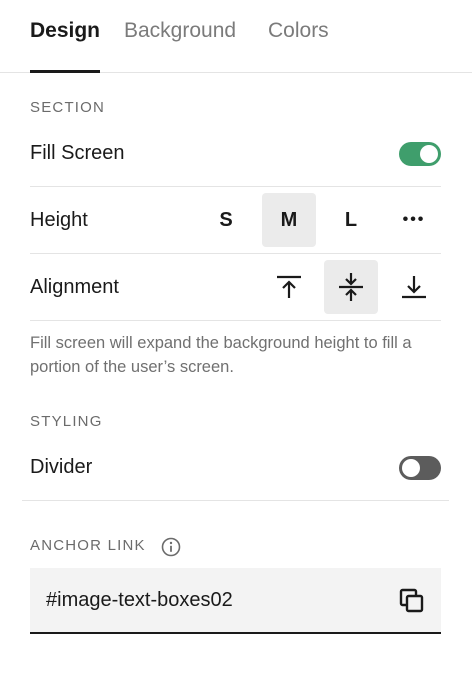 The height and width of the screenshot is (700, 472). What do you see at coordinates (139, 600) in the screenshot?
I see `anchor-link-value: #image-text-boxes02` at bounding box center [139, 600].